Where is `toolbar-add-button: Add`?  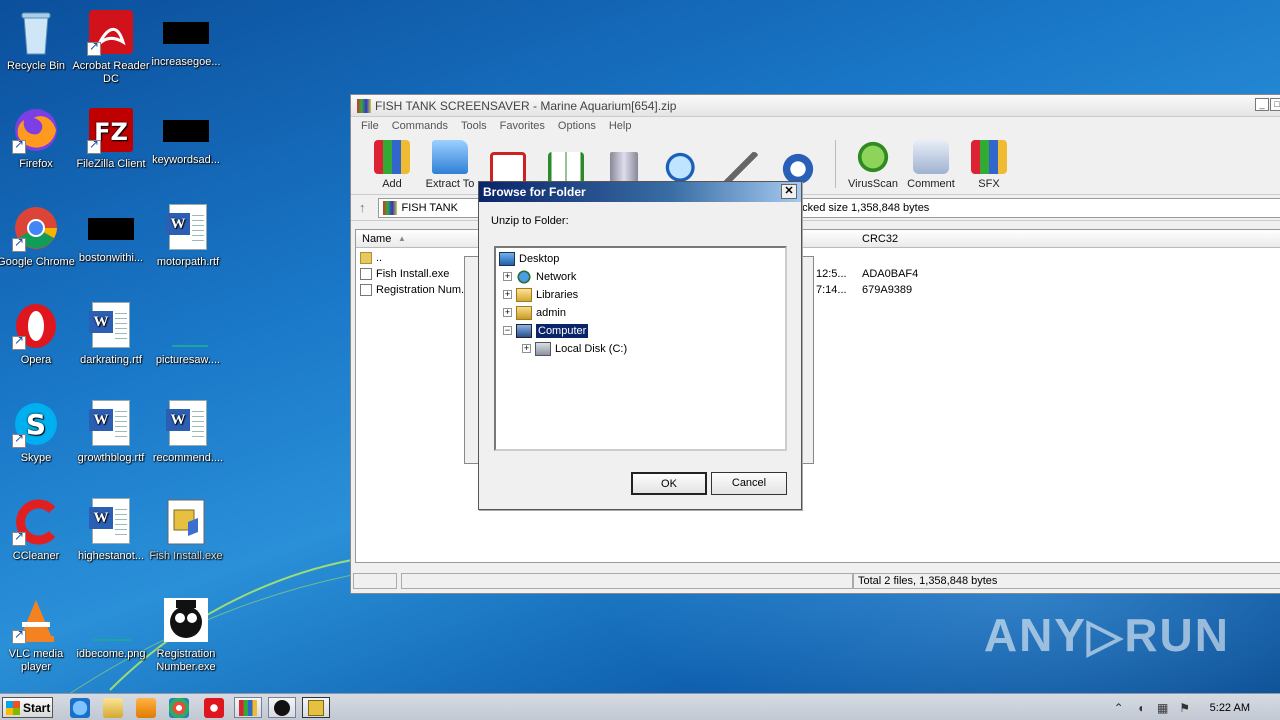
toolbar-add-button: Add is located at coordinates (392, 167).